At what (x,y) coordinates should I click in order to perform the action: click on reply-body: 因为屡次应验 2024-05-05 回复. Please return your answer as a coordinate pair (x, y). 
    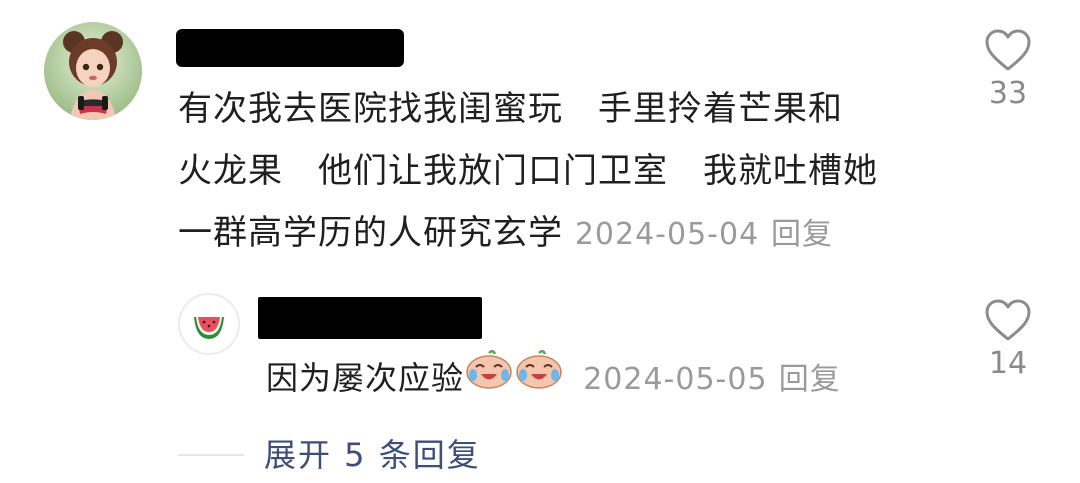
    Looking at the image, I should click on (616, 378).